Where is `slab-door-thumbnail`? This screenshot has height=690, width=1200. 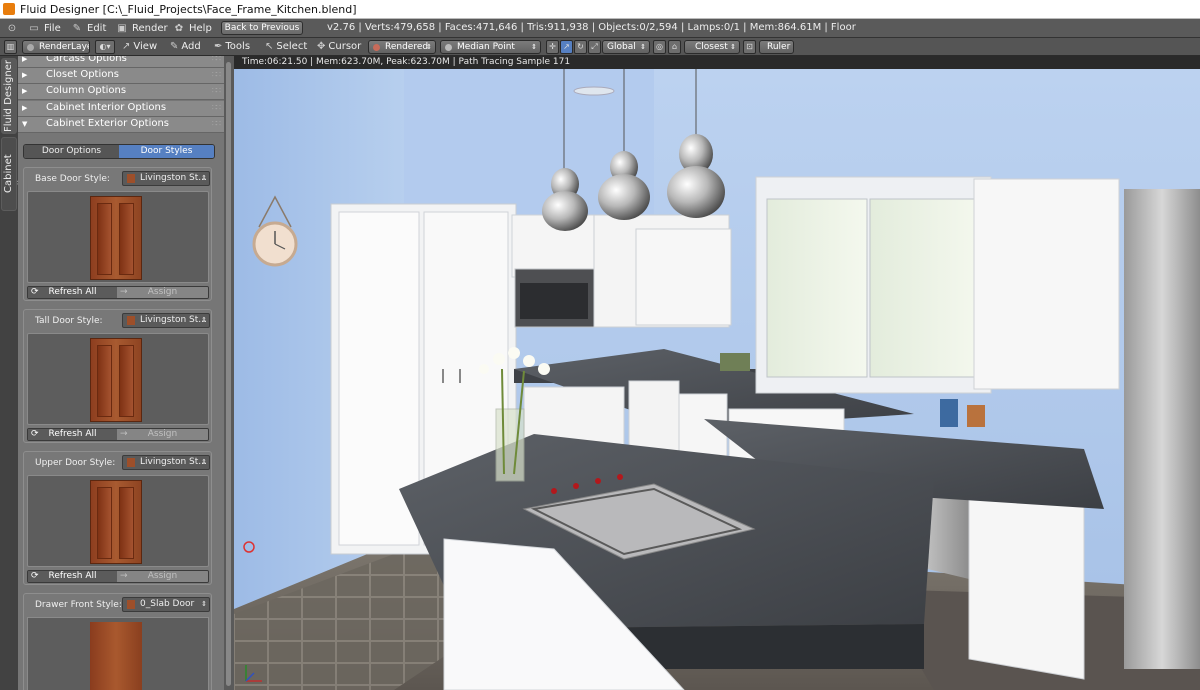
slab-door-thumbnail is located at coordinates (116, 656).